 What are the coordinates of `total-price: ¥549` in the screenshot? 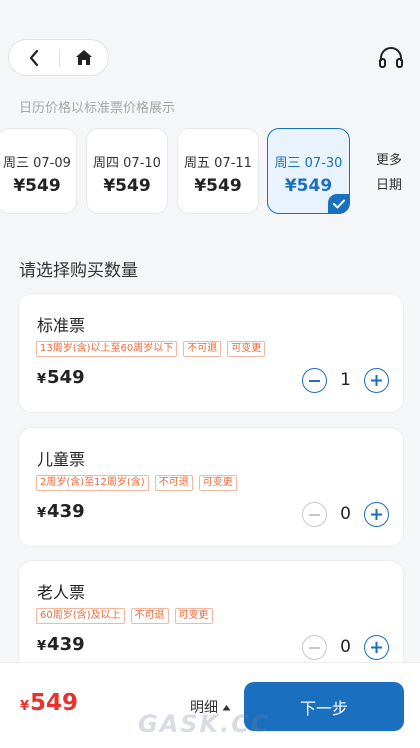 It's located at (49, 703).